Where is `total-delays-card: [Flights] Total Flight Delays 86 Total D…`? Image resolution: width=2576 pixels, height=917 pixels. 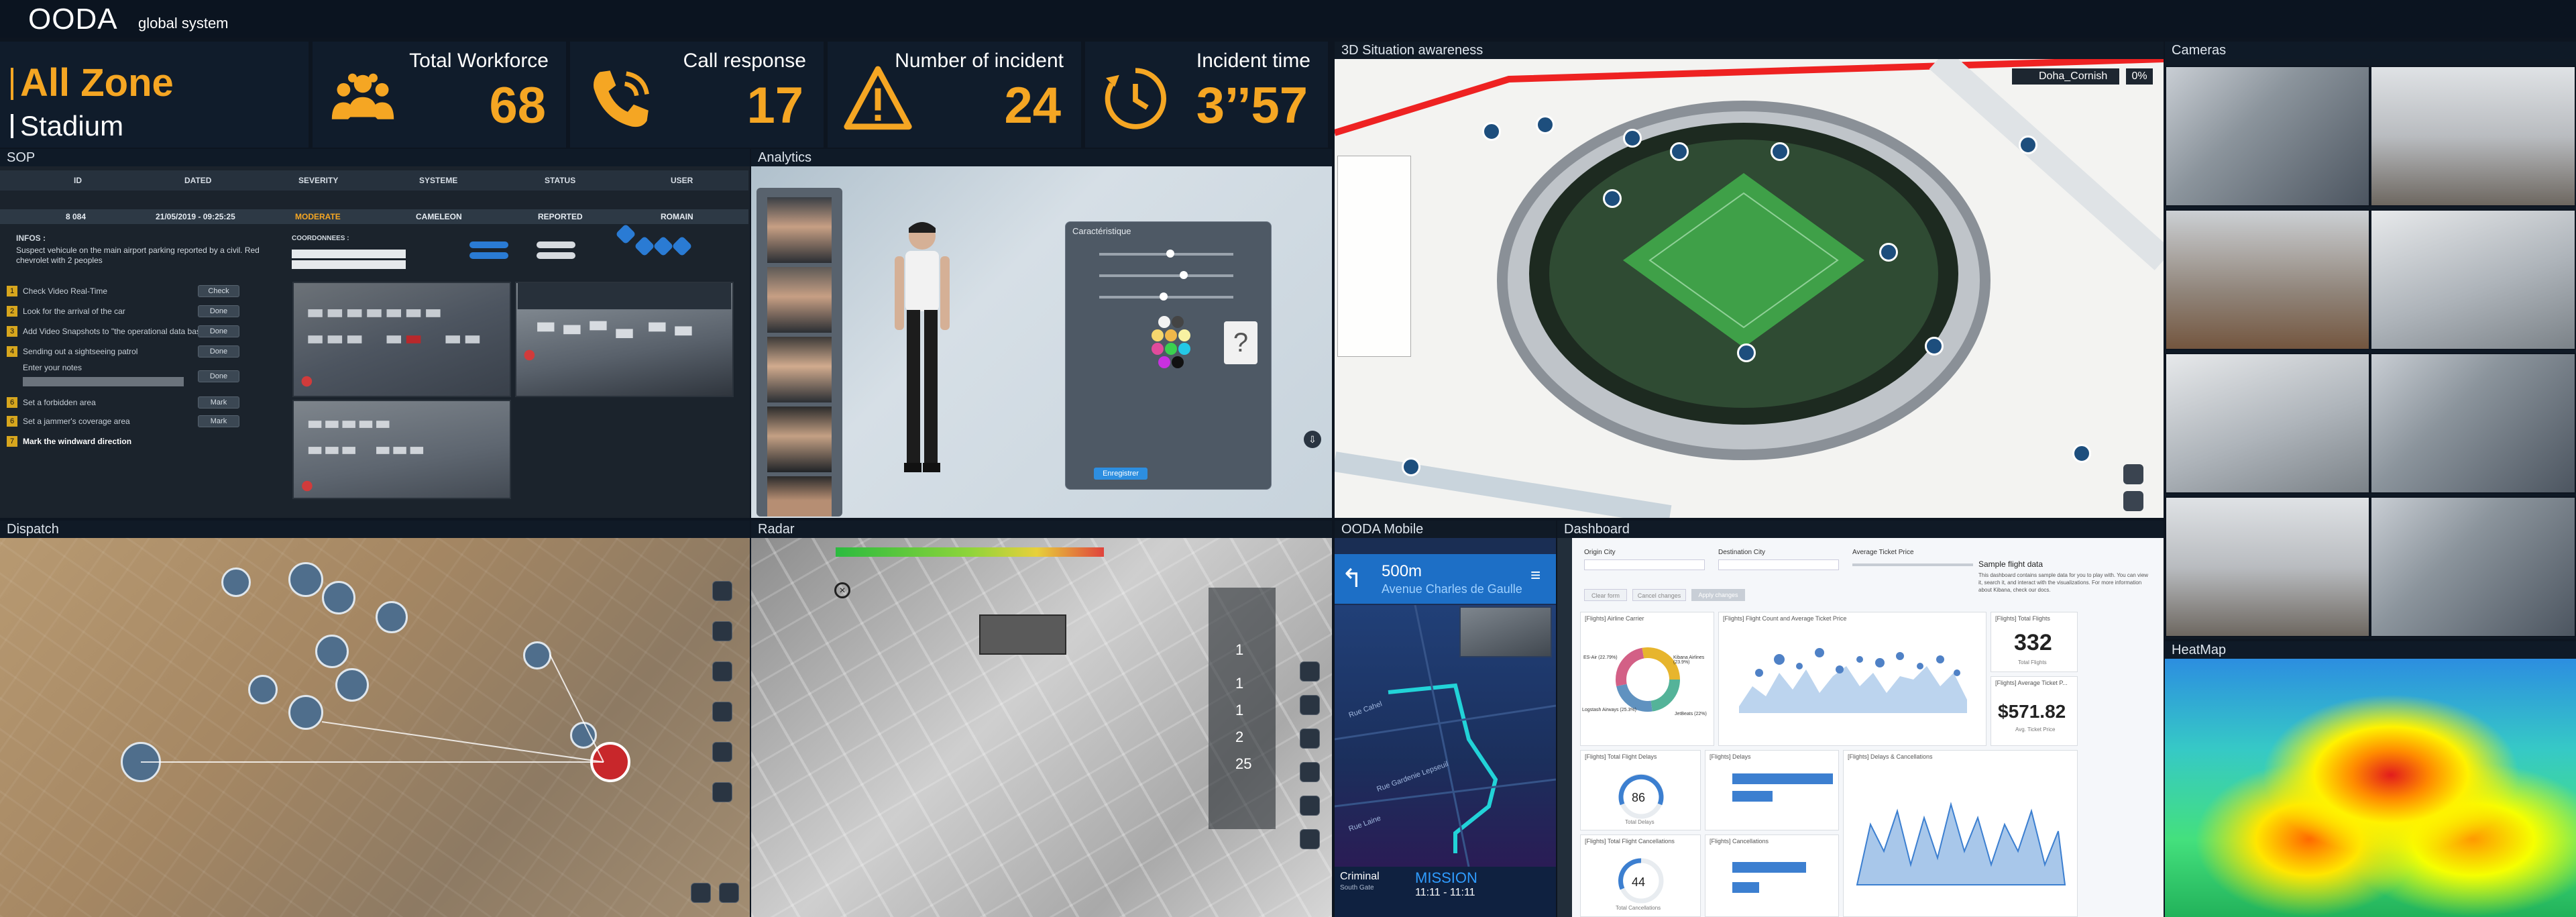 total-delays-card: [Flights] Total Flight Delays 86 Total D… is located at coordinates (1640, 790).